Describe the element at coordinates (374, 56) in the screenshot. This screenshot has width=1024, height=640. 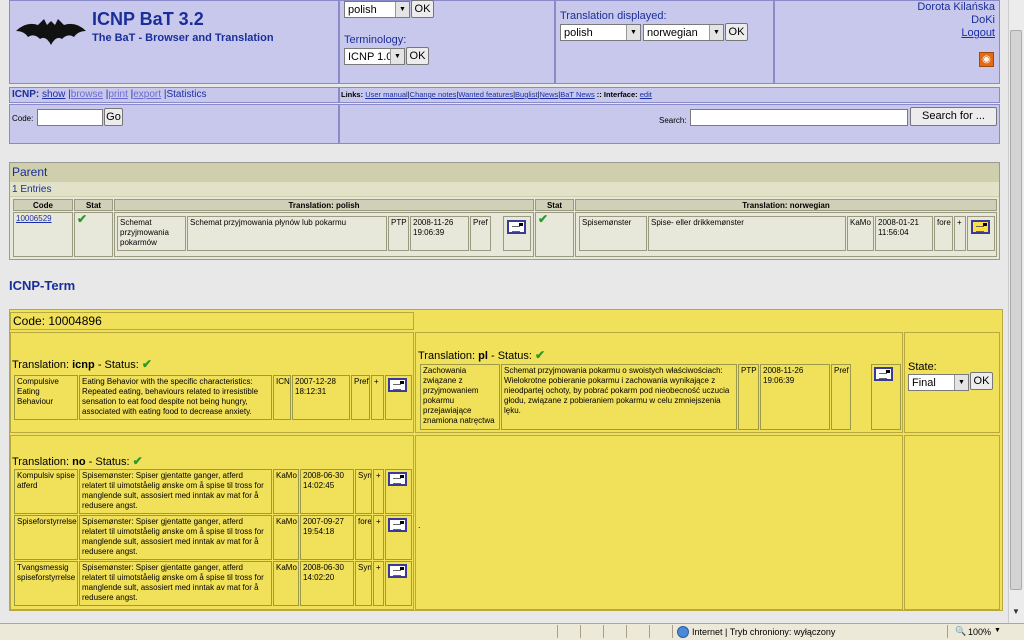
I see `terminology-select: ICNP 1.0 ▼` at that location.